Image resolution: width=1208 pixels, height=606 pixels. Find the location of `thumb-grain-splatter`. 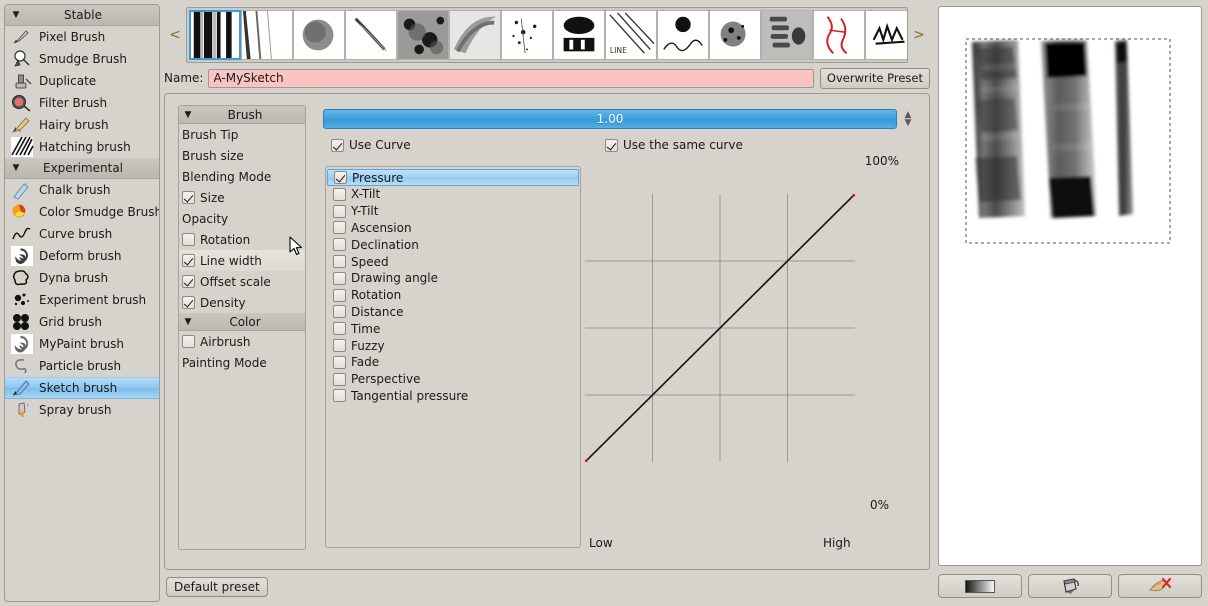

thumb-grain-splatter is located at coordinates (735, 35).